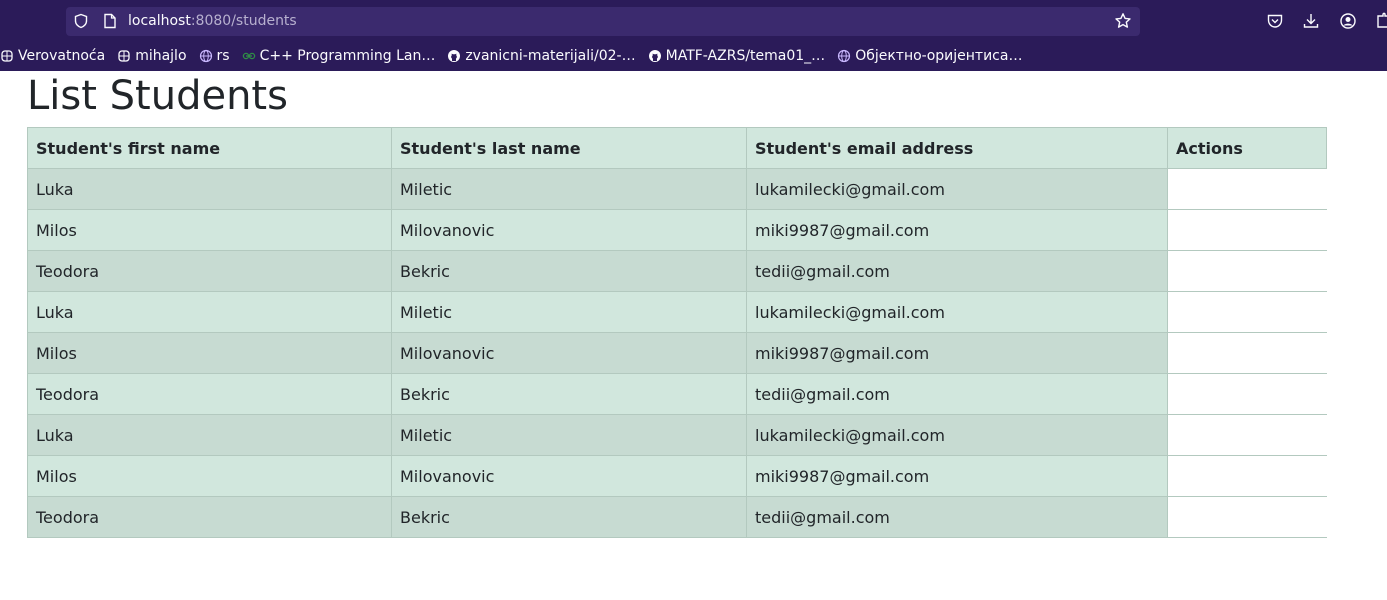 This screenshot has height=600, width=1387. What do you see at coordinates (569, 148) in the screenshot?
I see `header-last-name: Student's last name` at bounding box center [569, 148].